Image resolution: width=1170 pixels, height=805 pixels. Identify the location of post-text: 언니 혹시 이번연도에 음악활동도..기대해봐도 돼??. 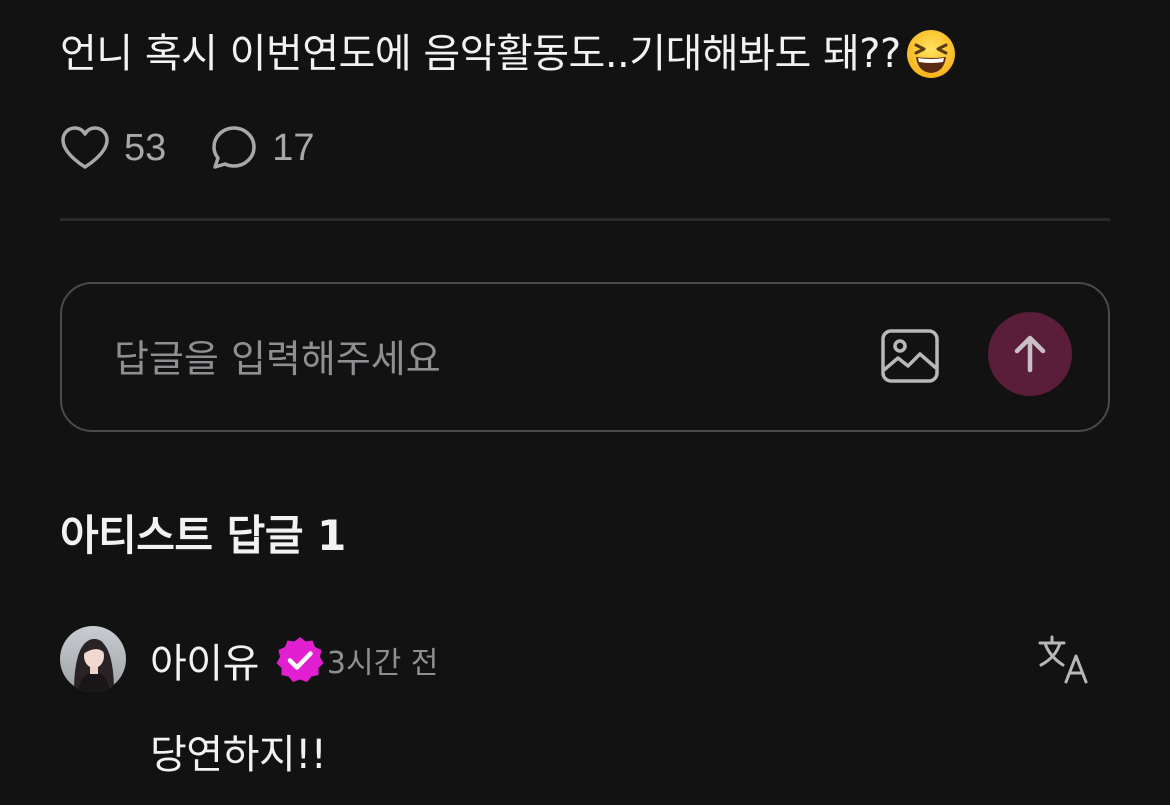
(508, 54).